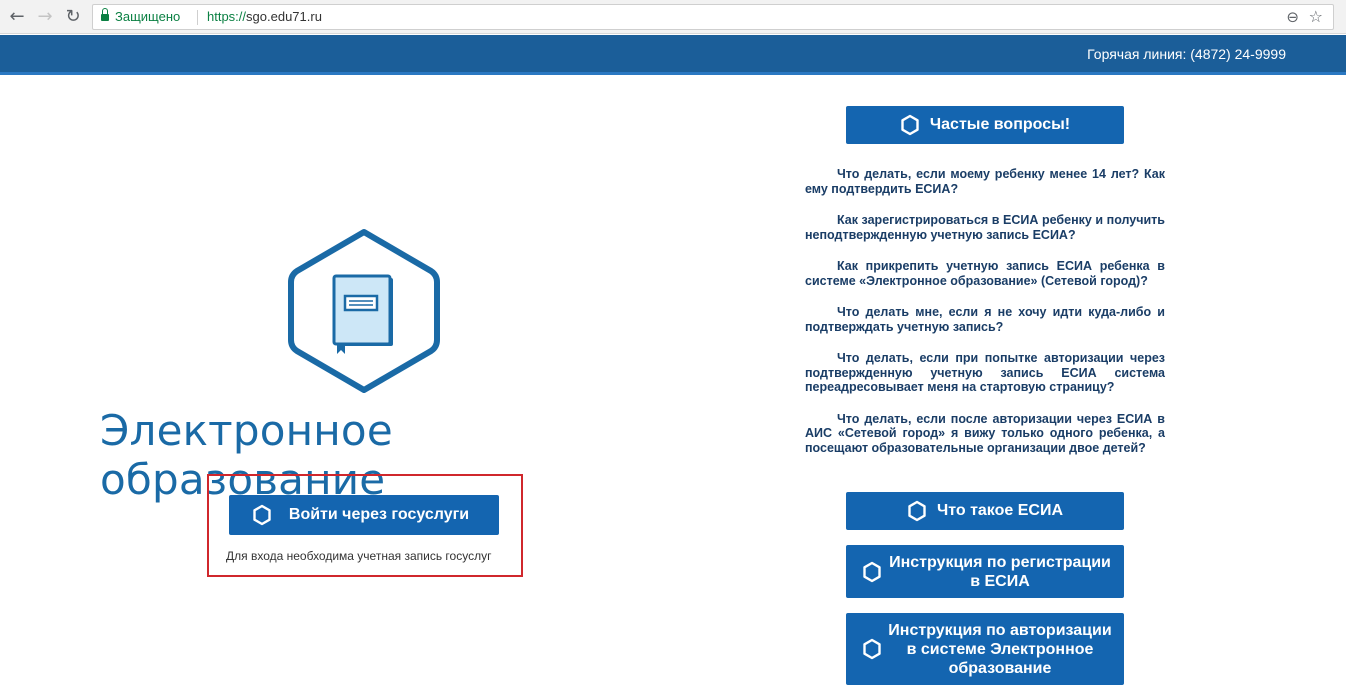 The height and width of the screenshot is (699, 1346). I want to click on what-is-esia-button: Что такое ЕСИА, so click(985, 511).